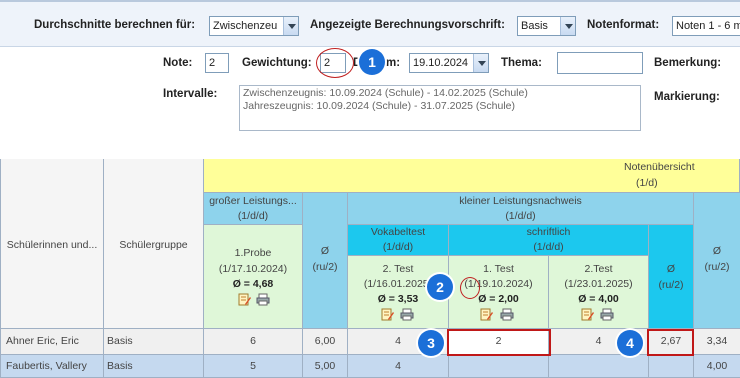  Describe the element at coordinates (253, 209) in the screenshot. I see `header-big-assessment: großer Leistungs... (1/d/d)` at that location.